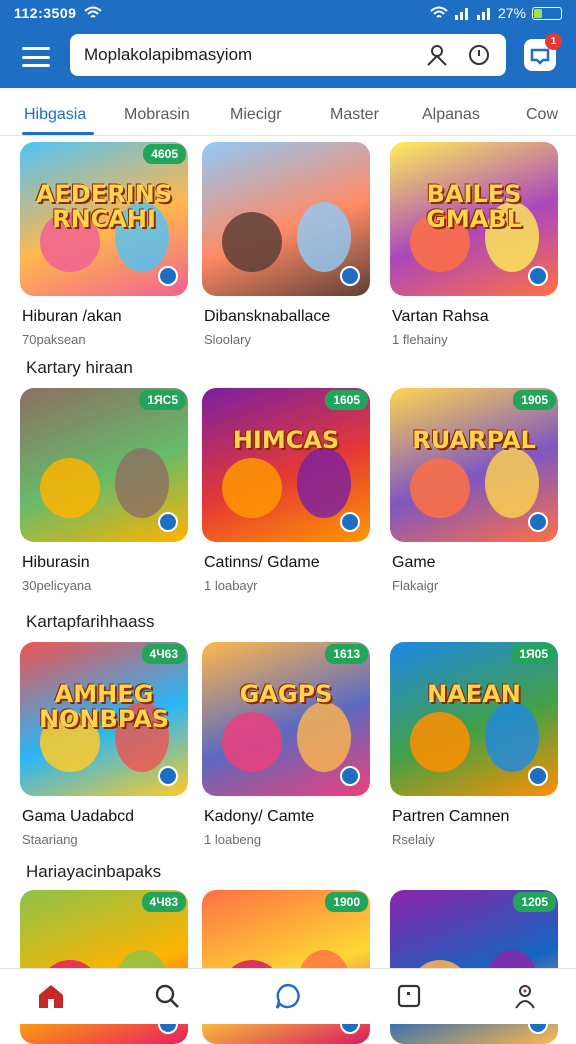  I want to click on tab-miecigr: Miecigr, so click(256, 115).